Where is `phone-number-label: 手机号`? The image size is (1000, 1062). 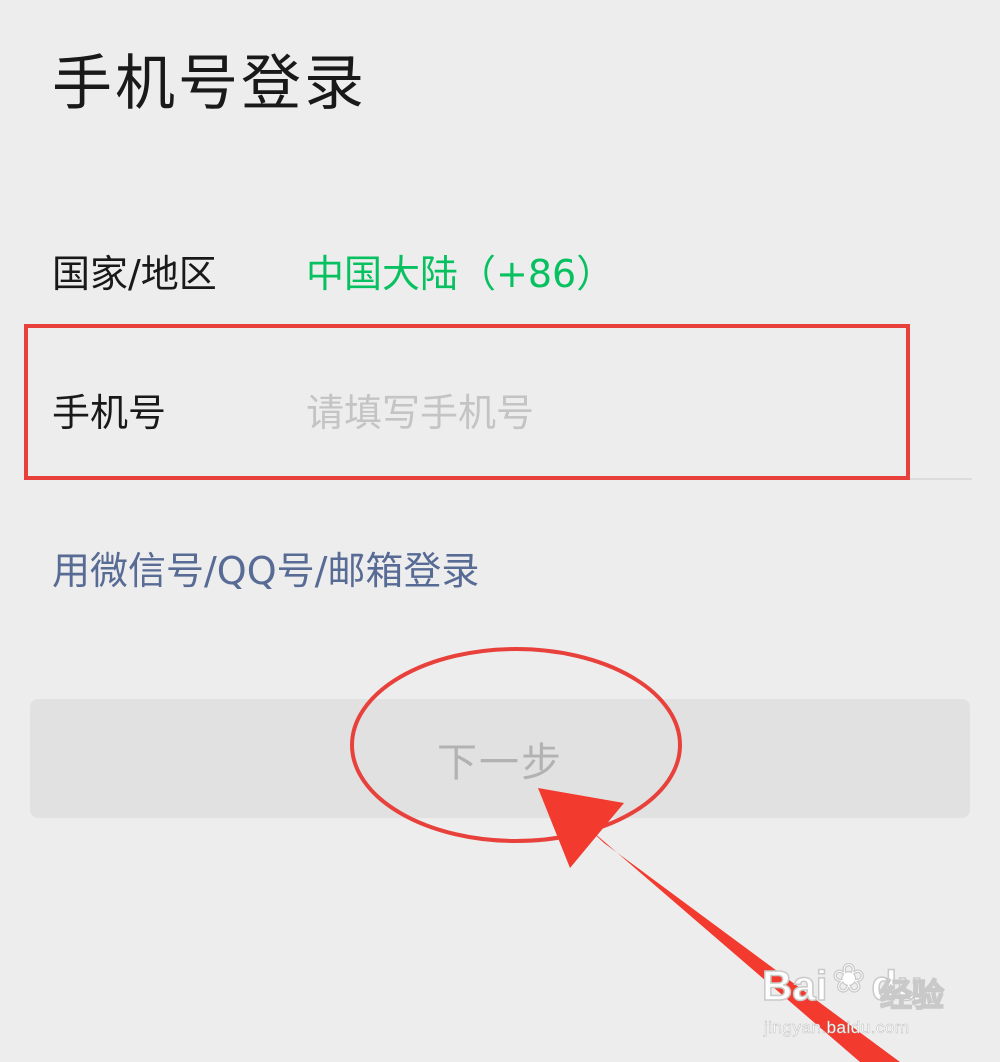
phone-number-label: 手机号 is located at coordinates (109, 413).